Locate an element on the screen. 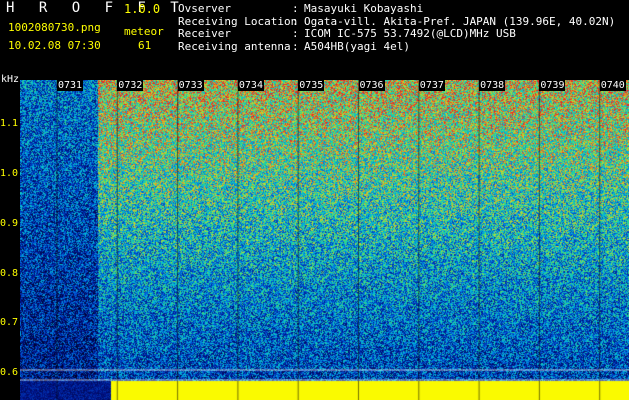  info-row-antenna: Receiving antenna: A504HB(yagi 4el) is located at coordinates (396, 46).